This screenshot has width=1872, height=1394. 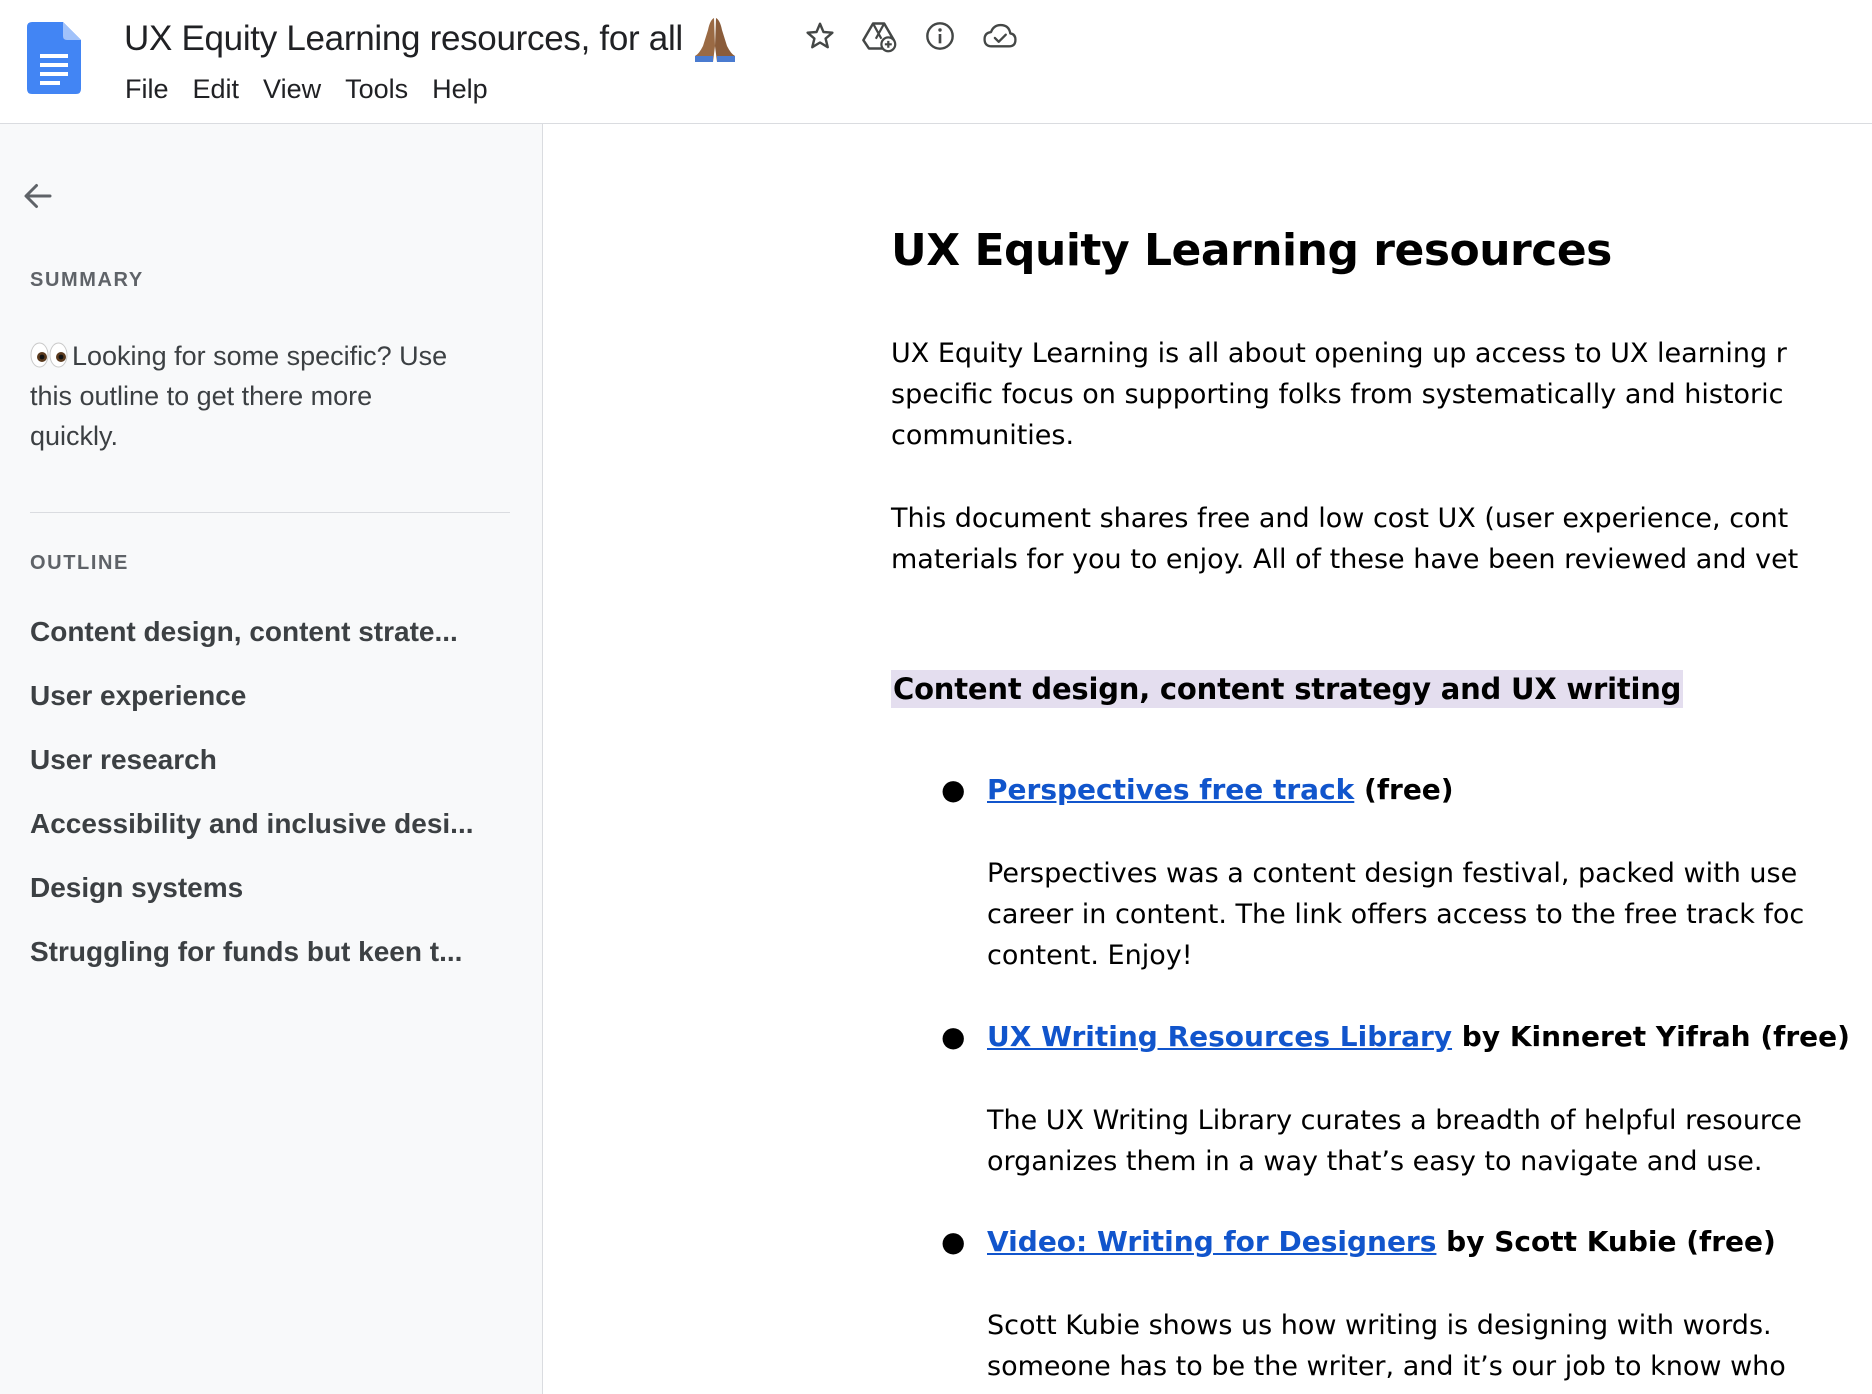 What do you see at coordinates (260, 356) in the screenshot?
I see `summary-line-1: Looking for some specific? Use` at bounding box center [260, 356].